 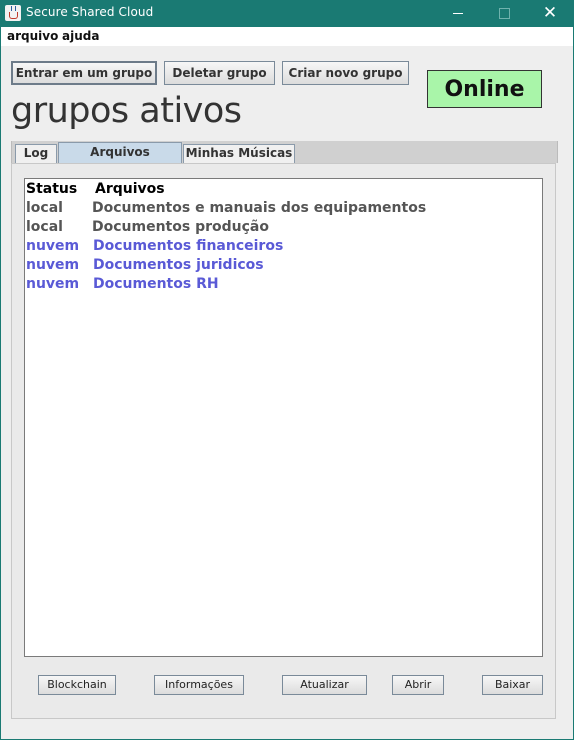 I want to click on maximize-button, so click(x=504, y=13).